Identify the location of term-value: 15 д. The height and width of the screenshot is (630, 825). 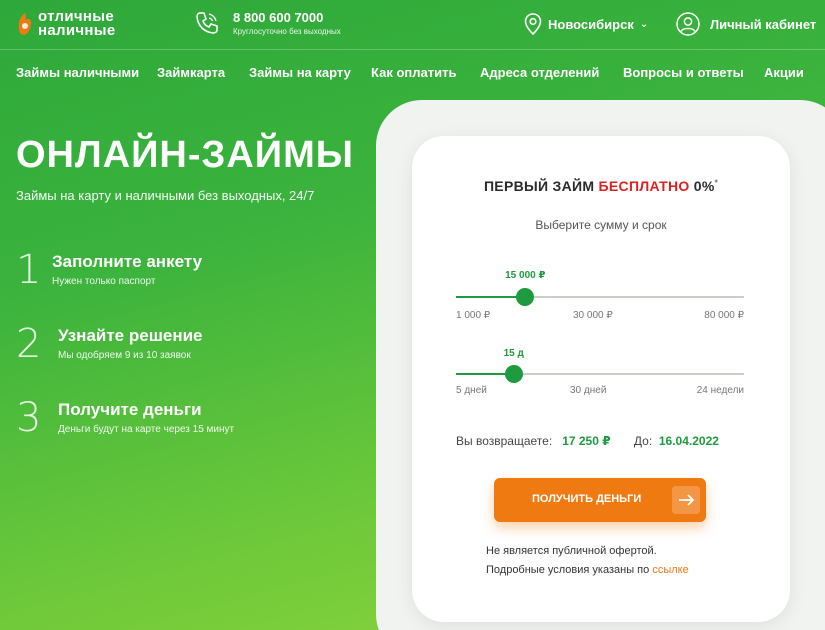
(513, 353).